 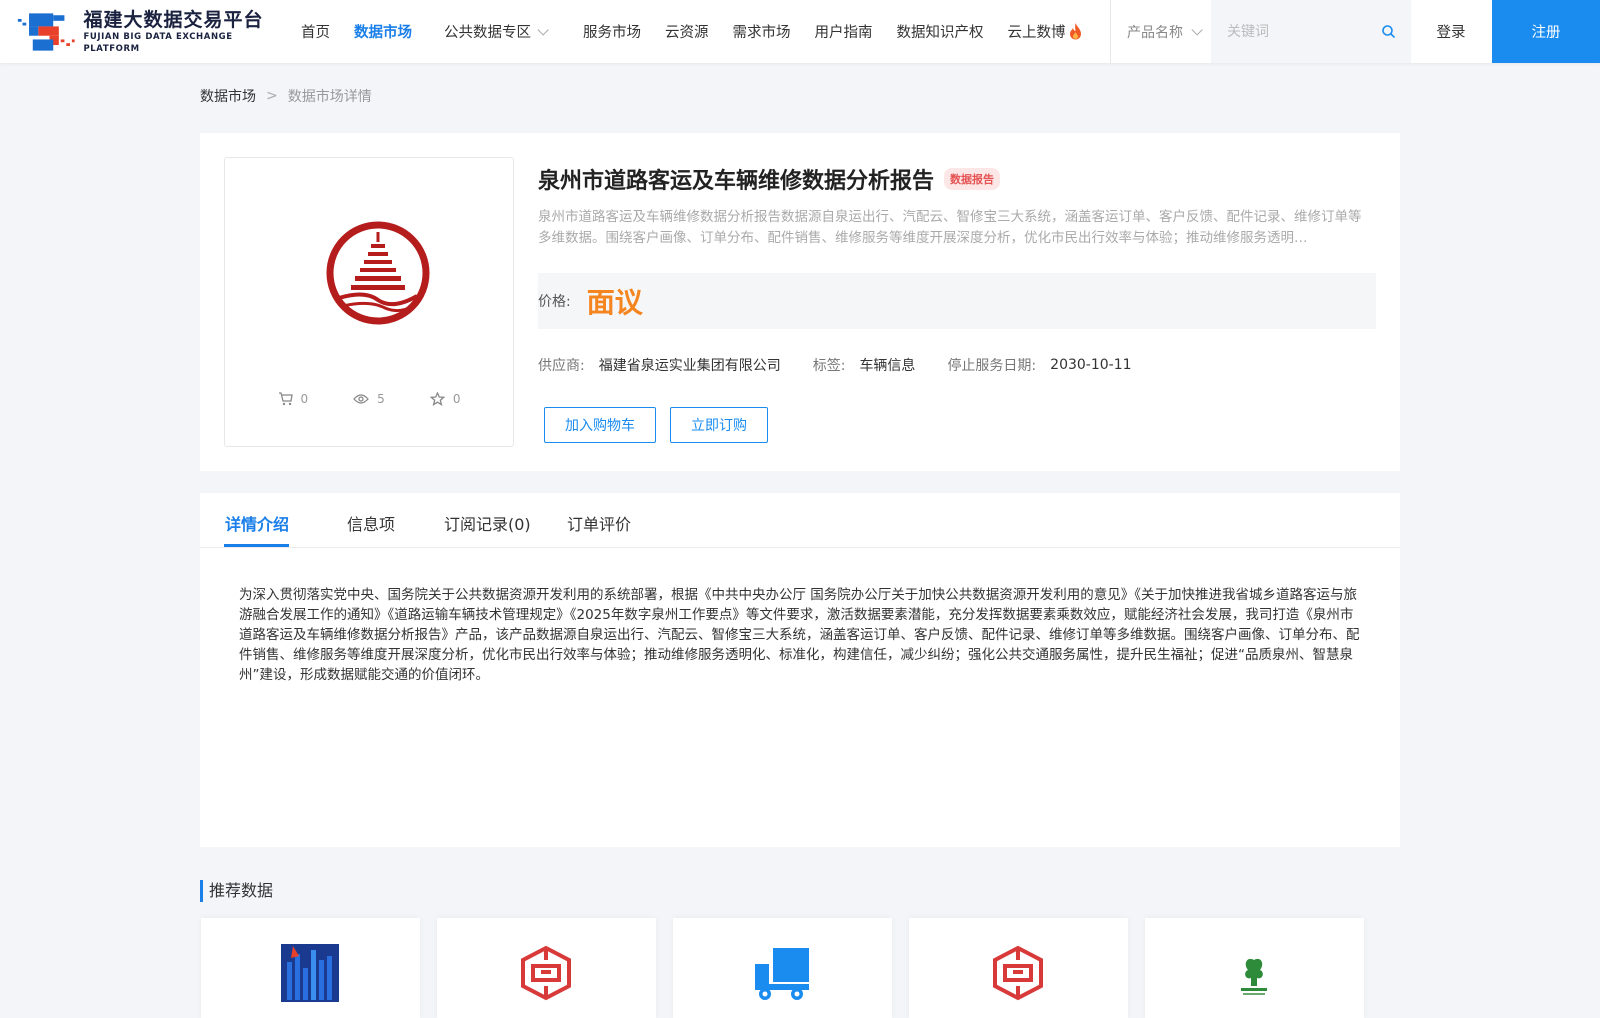 I want to click on subscribe-button: 立即订购, so click(x=719, y=425).